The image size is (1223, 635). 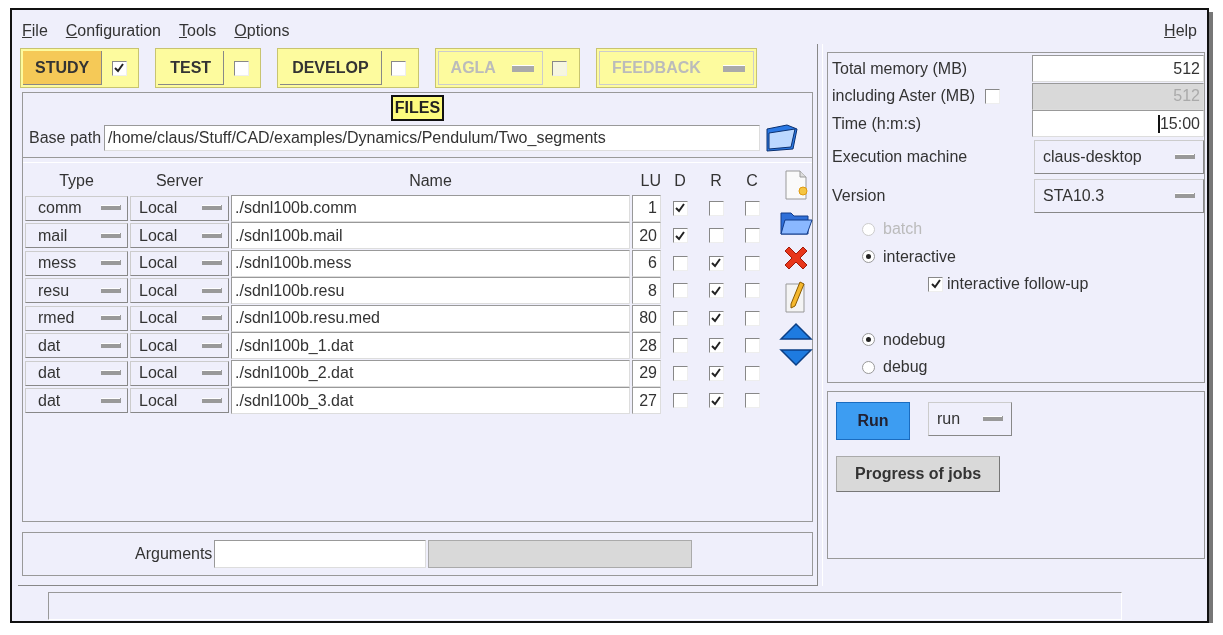 I want to click on field-label: Base path, so click(x=65, y=138).